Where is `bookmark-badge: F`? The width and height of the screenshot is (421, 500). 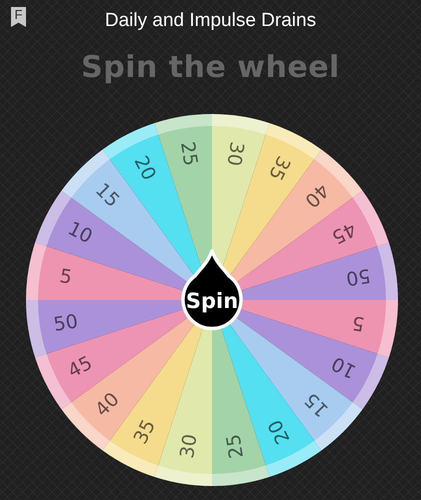
bookmark-badge: F is located at coordinates (18, 17).